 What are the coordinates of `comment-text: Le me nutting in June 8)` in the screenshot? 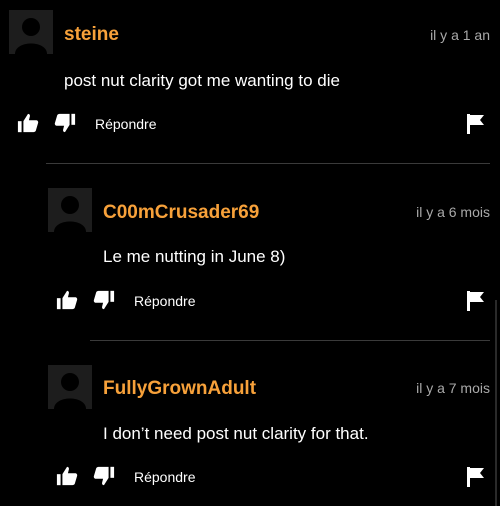 It's located at (194, 256).